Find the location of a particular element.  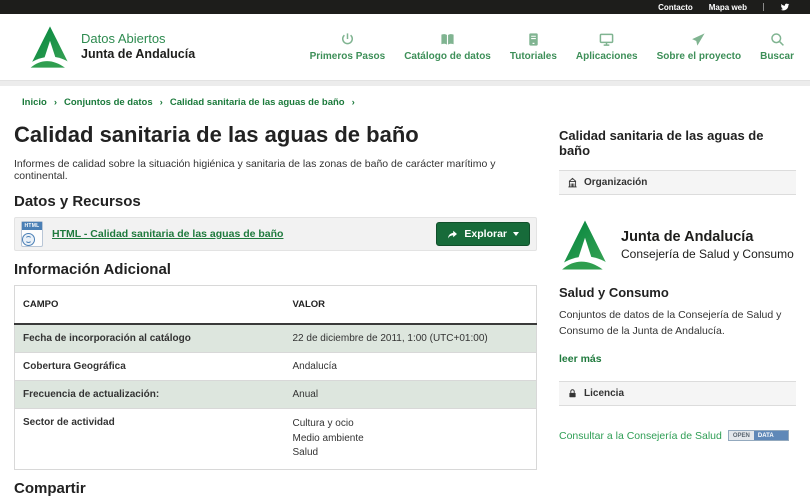

valor-line: Medio ambiente is located at coordinates (328, 438).